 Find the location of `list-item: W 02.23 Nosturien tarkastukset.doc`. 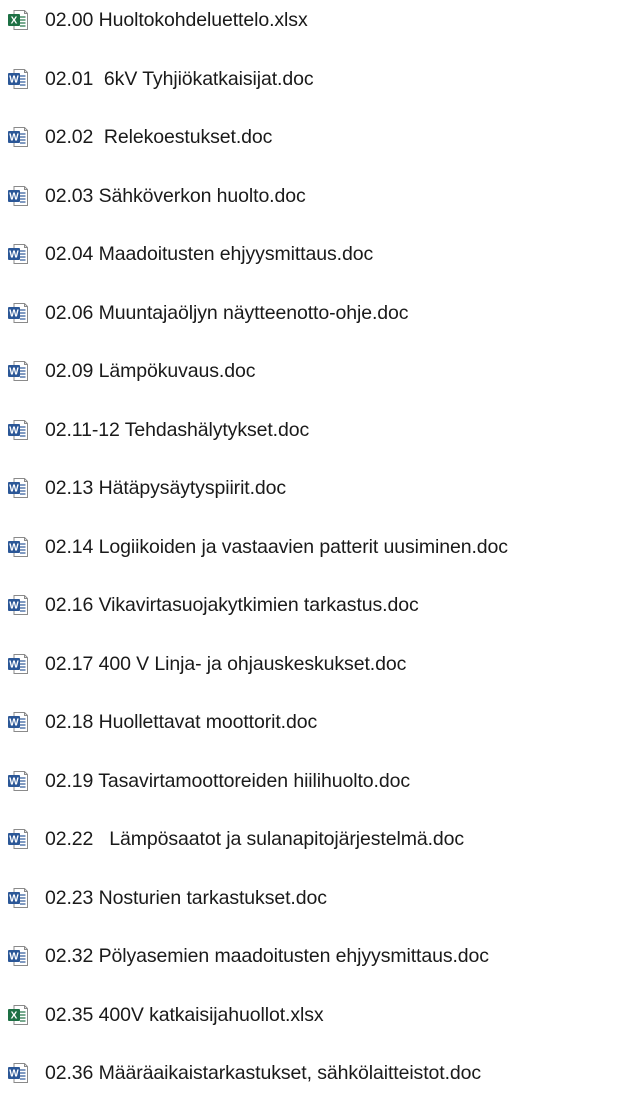

list-item: W 02.23 Nosturien tarkastukset.doc is located at coordinates (312, 898).